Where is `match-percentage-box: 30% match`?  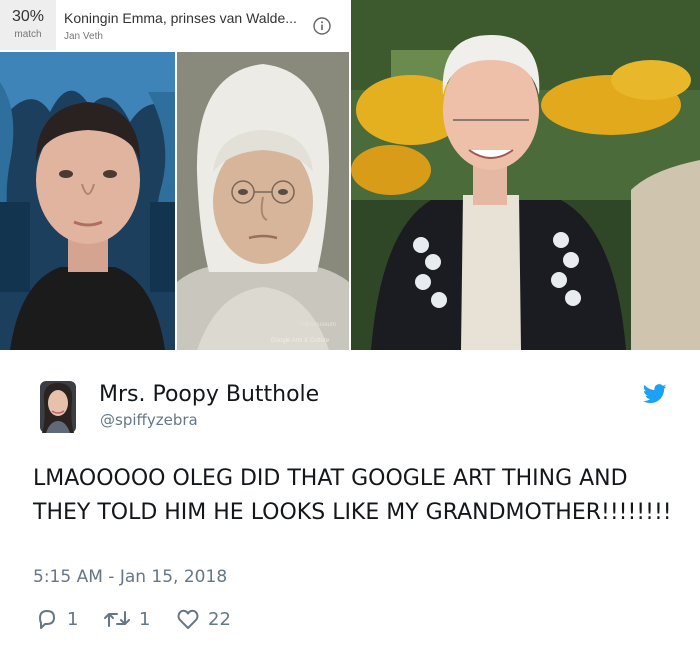 match-percentage-box: 30% match is located at coordinates (28, 25).